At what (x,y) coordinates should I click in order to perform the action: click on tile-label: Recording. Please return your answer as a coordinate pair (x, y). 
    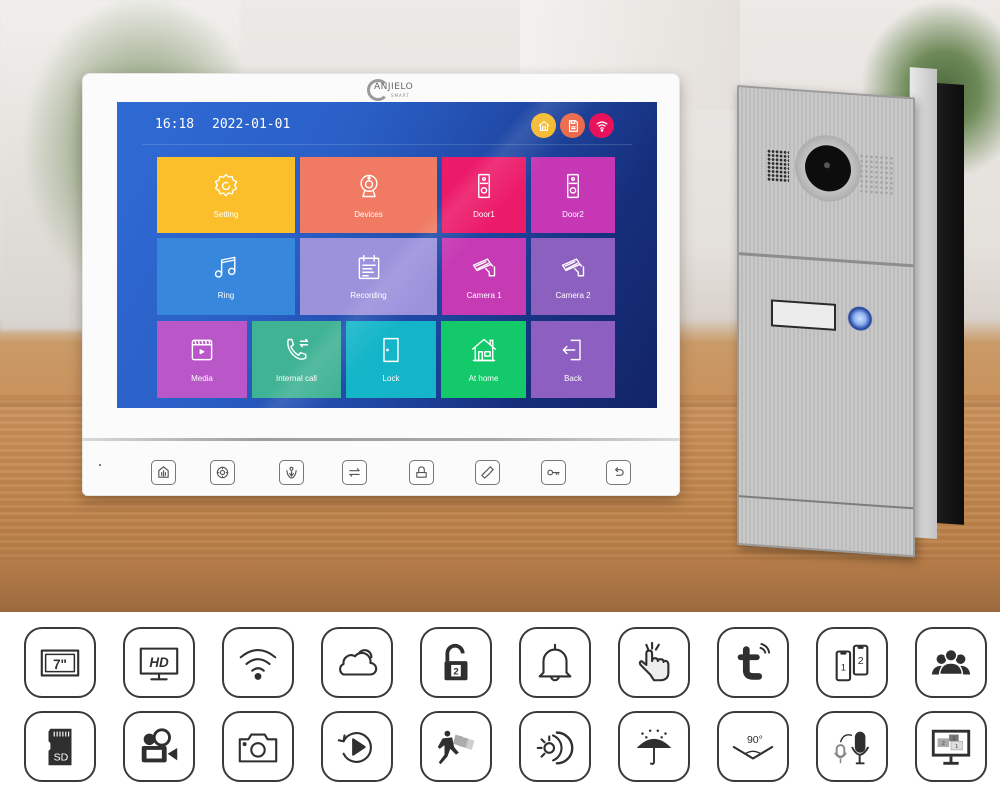
    Looking at the image, I should click on (368, 295).